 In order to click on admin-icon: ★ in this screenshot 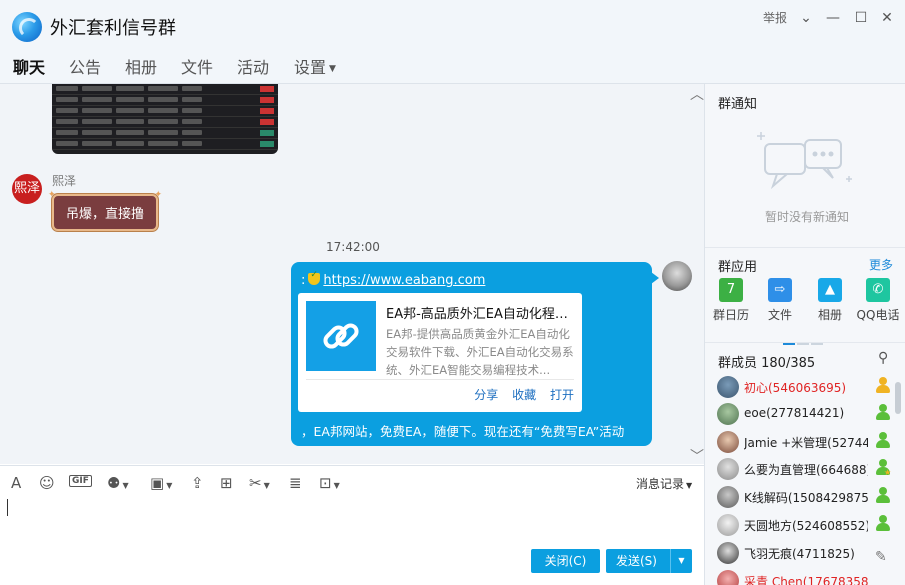, I will do `click(883, 468)`.